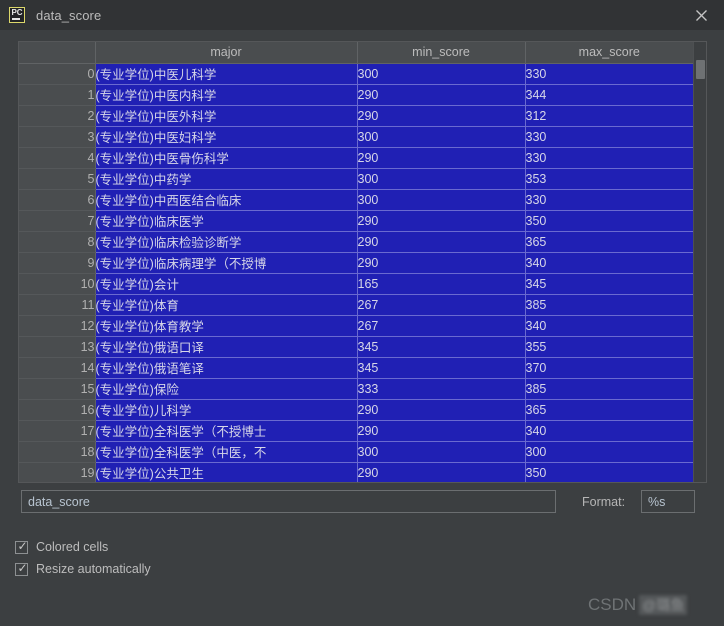  I want to click on table-row: 7 (专业学位)临床医学 290 350, so click(356, 221).